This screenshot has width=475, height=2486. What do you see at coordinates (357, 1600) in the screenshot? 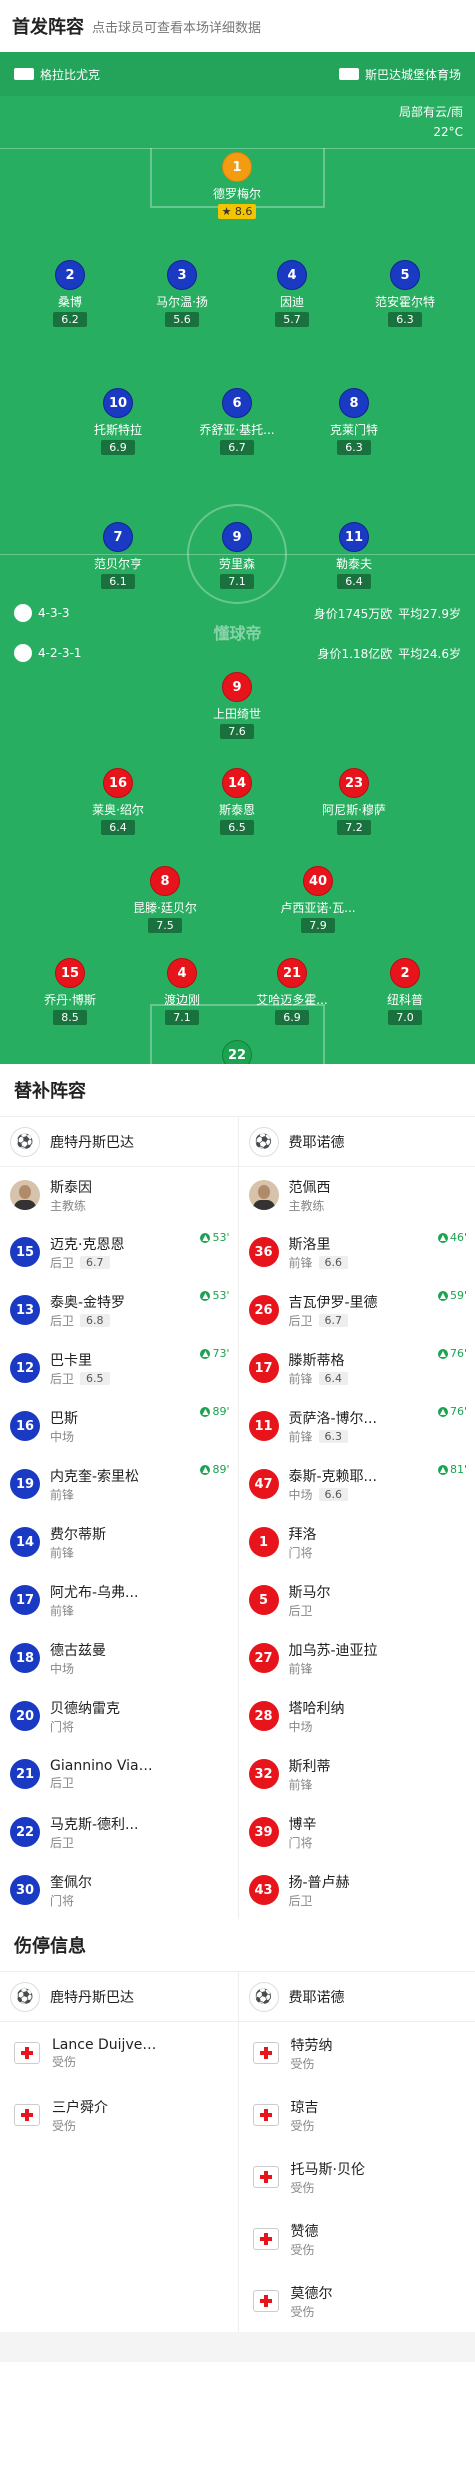
I see `sub-player-row: 5 斯马尔 后卫` at bounding box center [357, 1600].